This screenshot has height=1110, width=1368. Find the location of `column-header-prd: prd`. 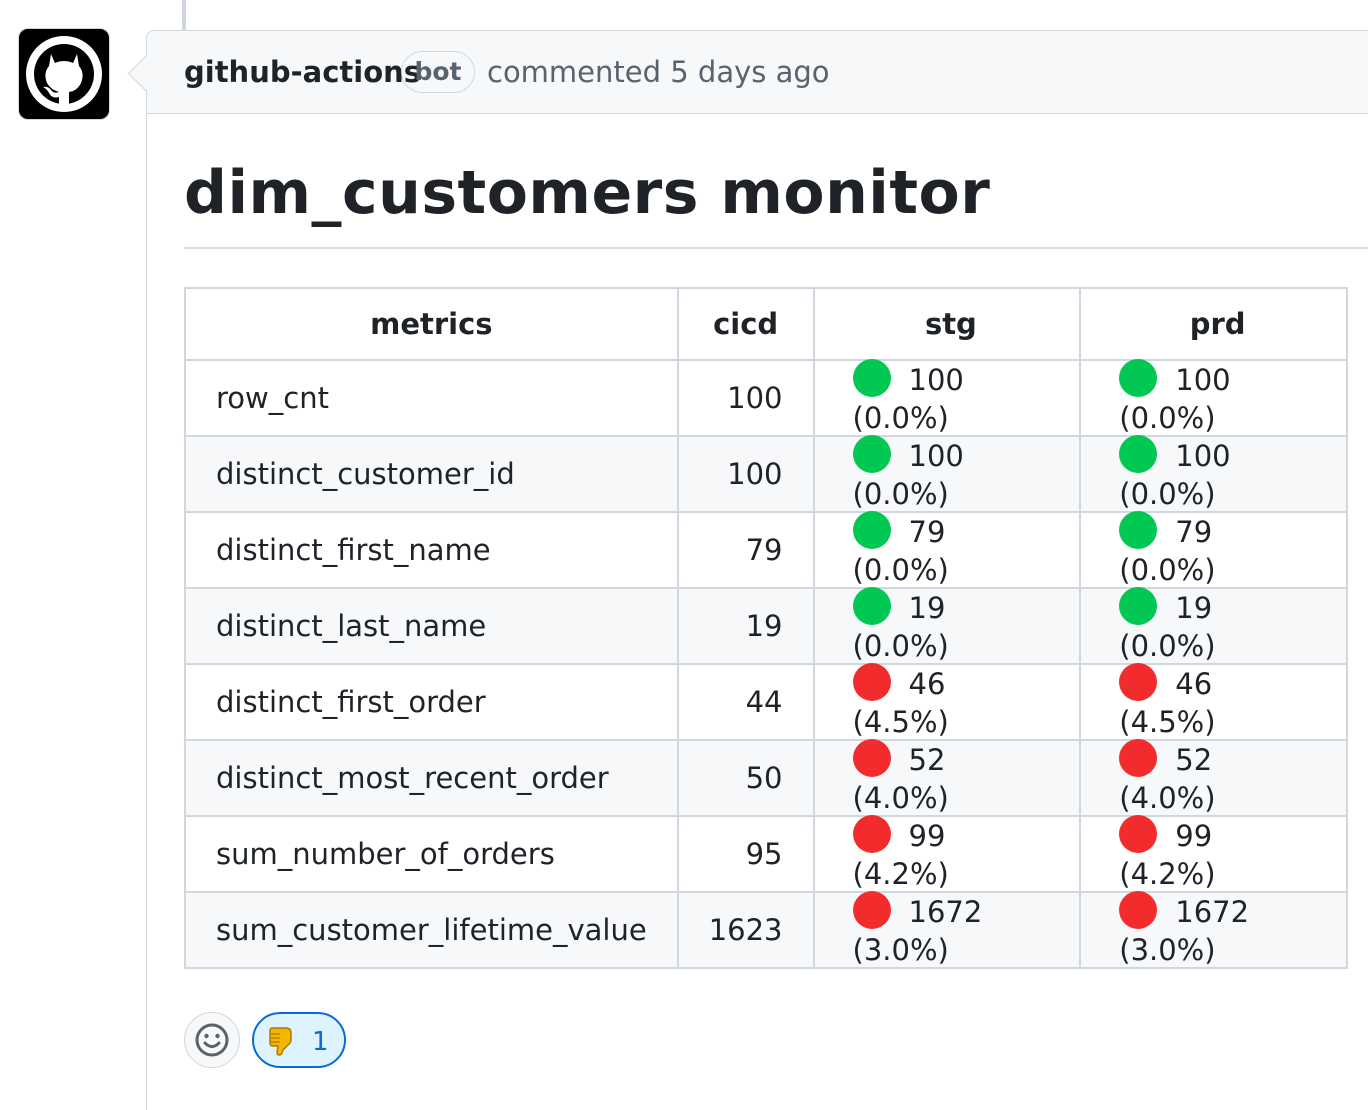

column-header-prd: prd is located at coordinates (1213, 324).